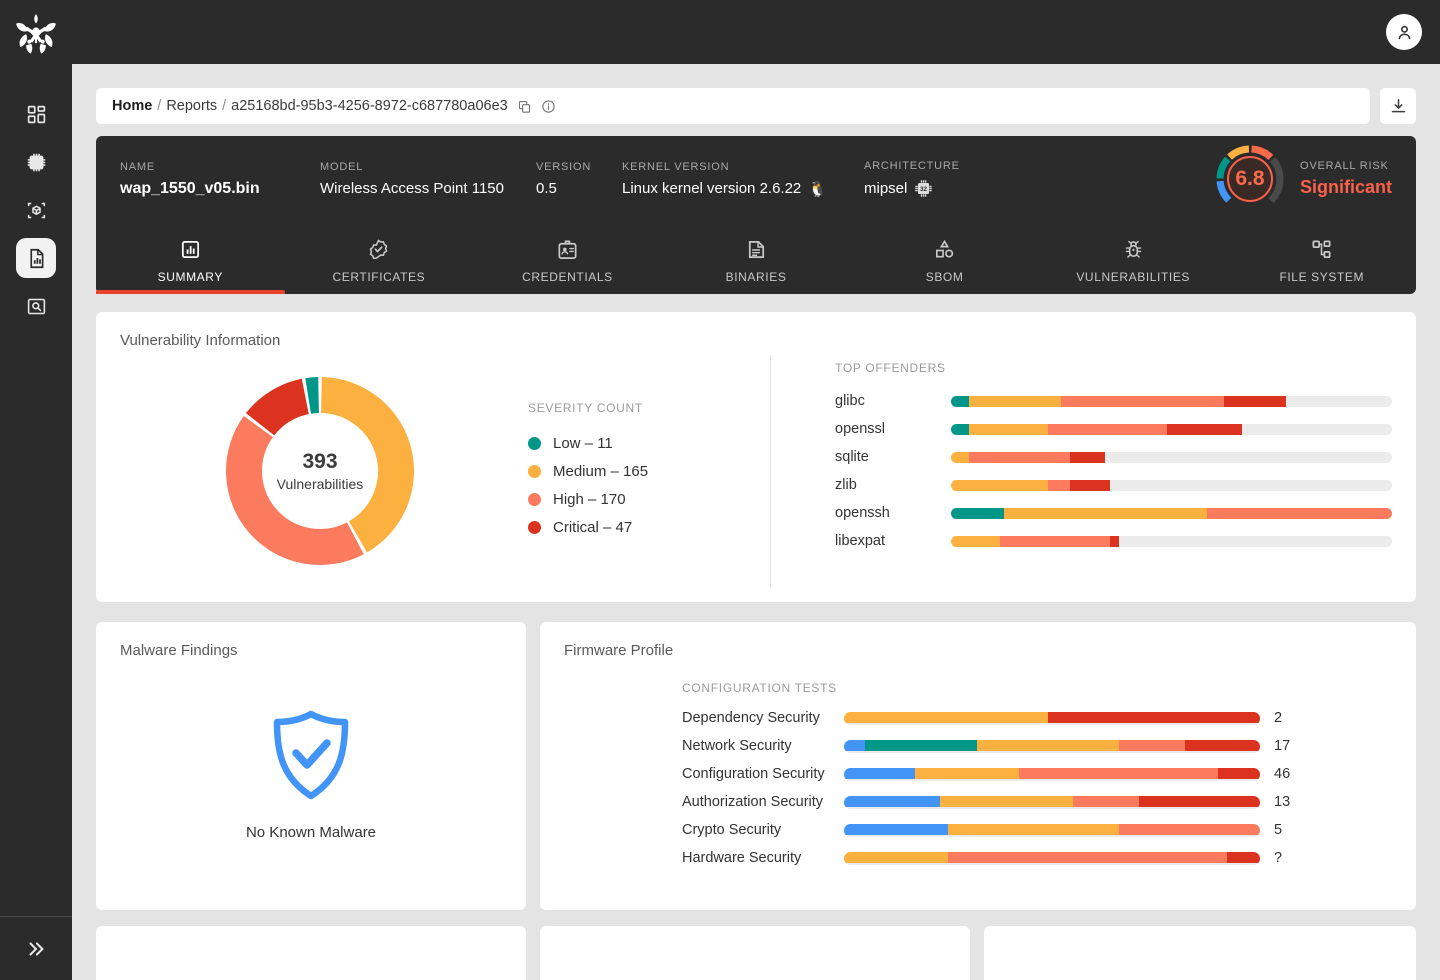 This screenshot has height=980, width=1440. Describe the element at coordinates (1039, 188) in the screenshot. I see `meta-arch-value-row: mipsel 32` at that location.